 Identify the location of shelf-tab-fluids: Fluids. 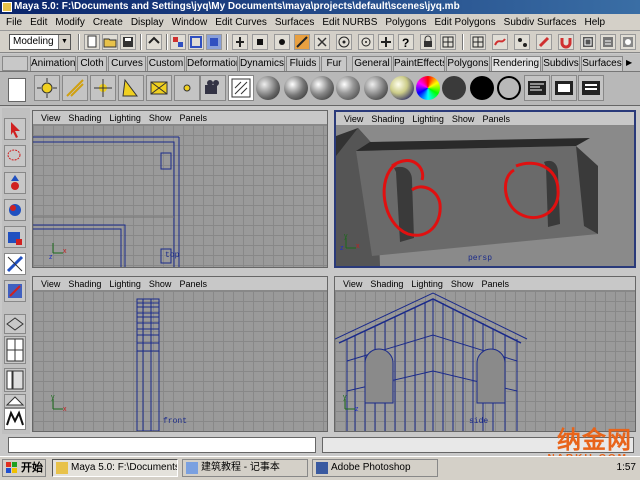
(303, 63).